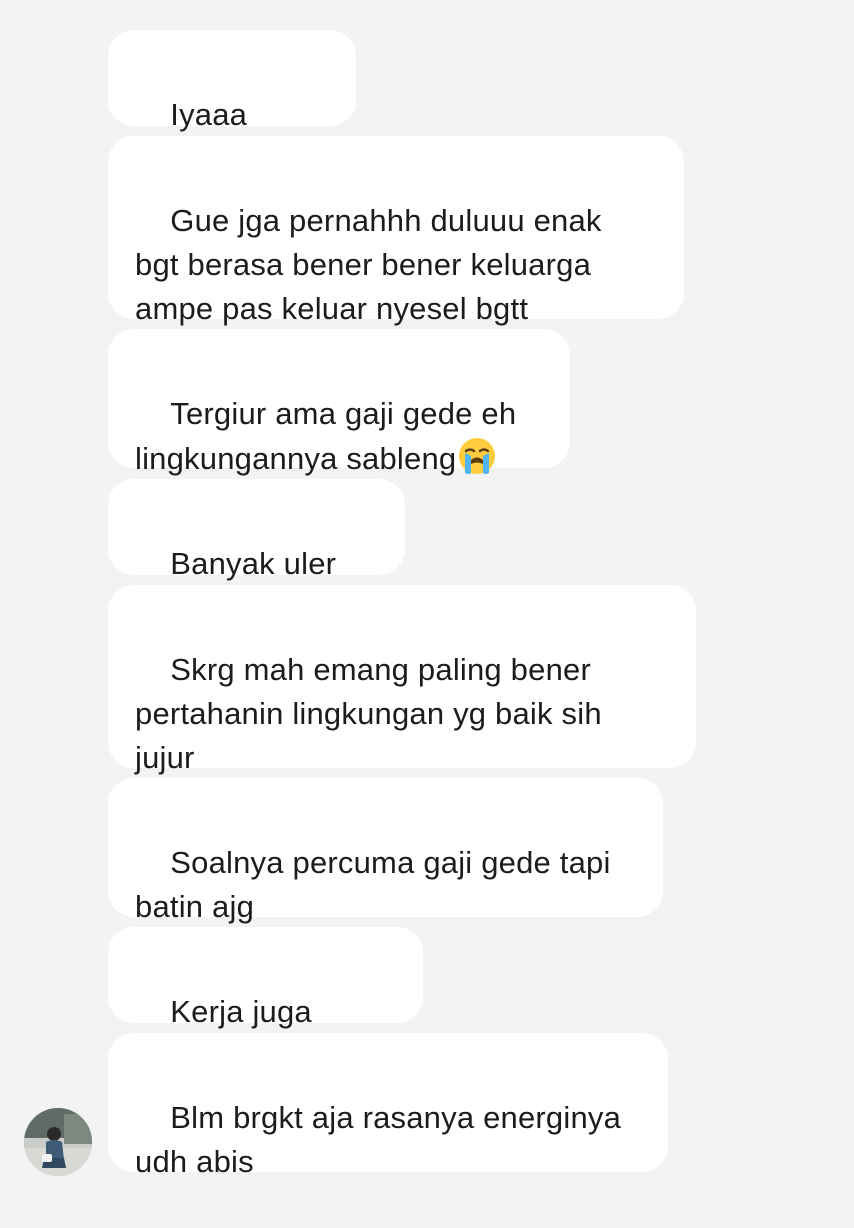 The width and height of the screenshot is (854, 1228). Describe the element at coordinates (378, 1139) in the screenshot. I see `message-text: Blm brgkt aja rasanya energinya udh abis` at that location.